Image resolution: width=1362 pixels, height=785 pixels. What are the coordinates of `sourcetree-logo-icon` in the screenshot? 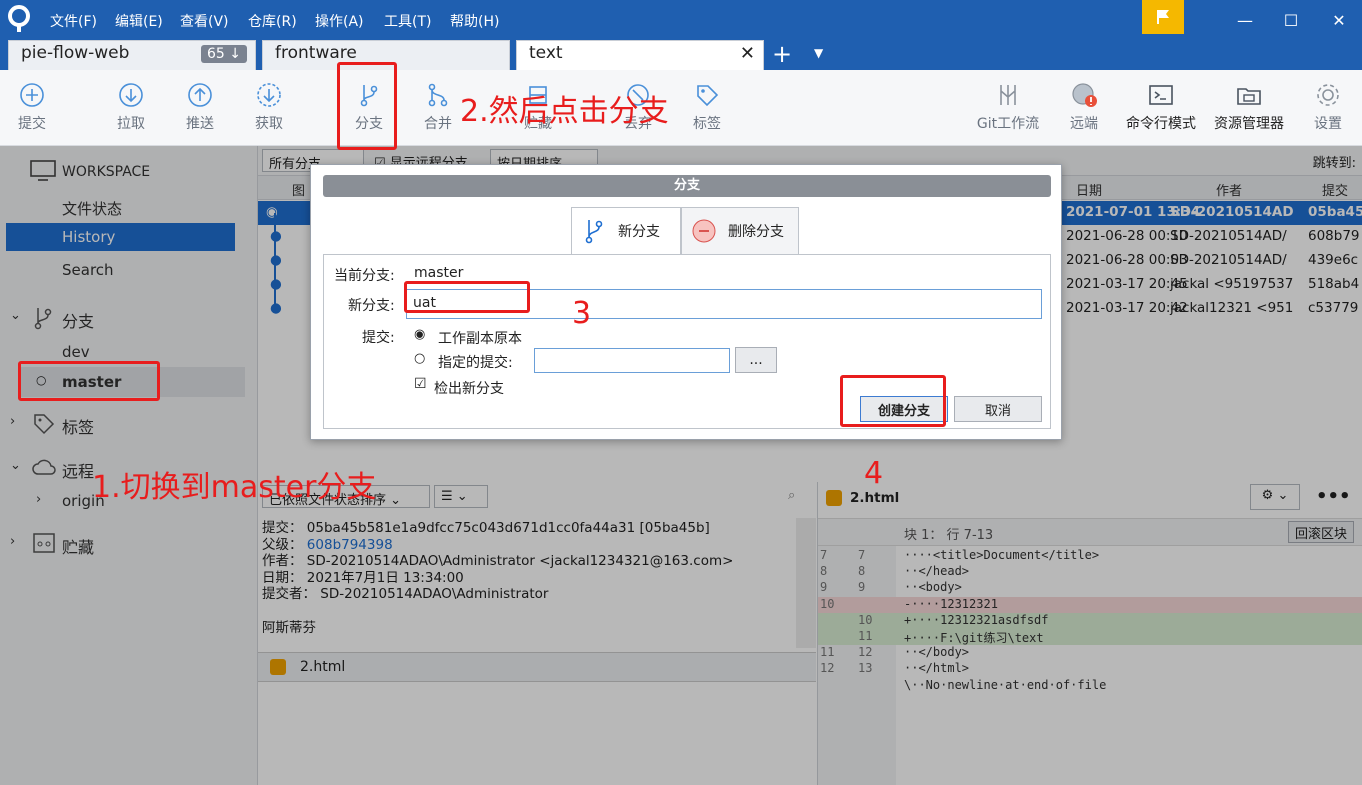 It's located at (19, 19).